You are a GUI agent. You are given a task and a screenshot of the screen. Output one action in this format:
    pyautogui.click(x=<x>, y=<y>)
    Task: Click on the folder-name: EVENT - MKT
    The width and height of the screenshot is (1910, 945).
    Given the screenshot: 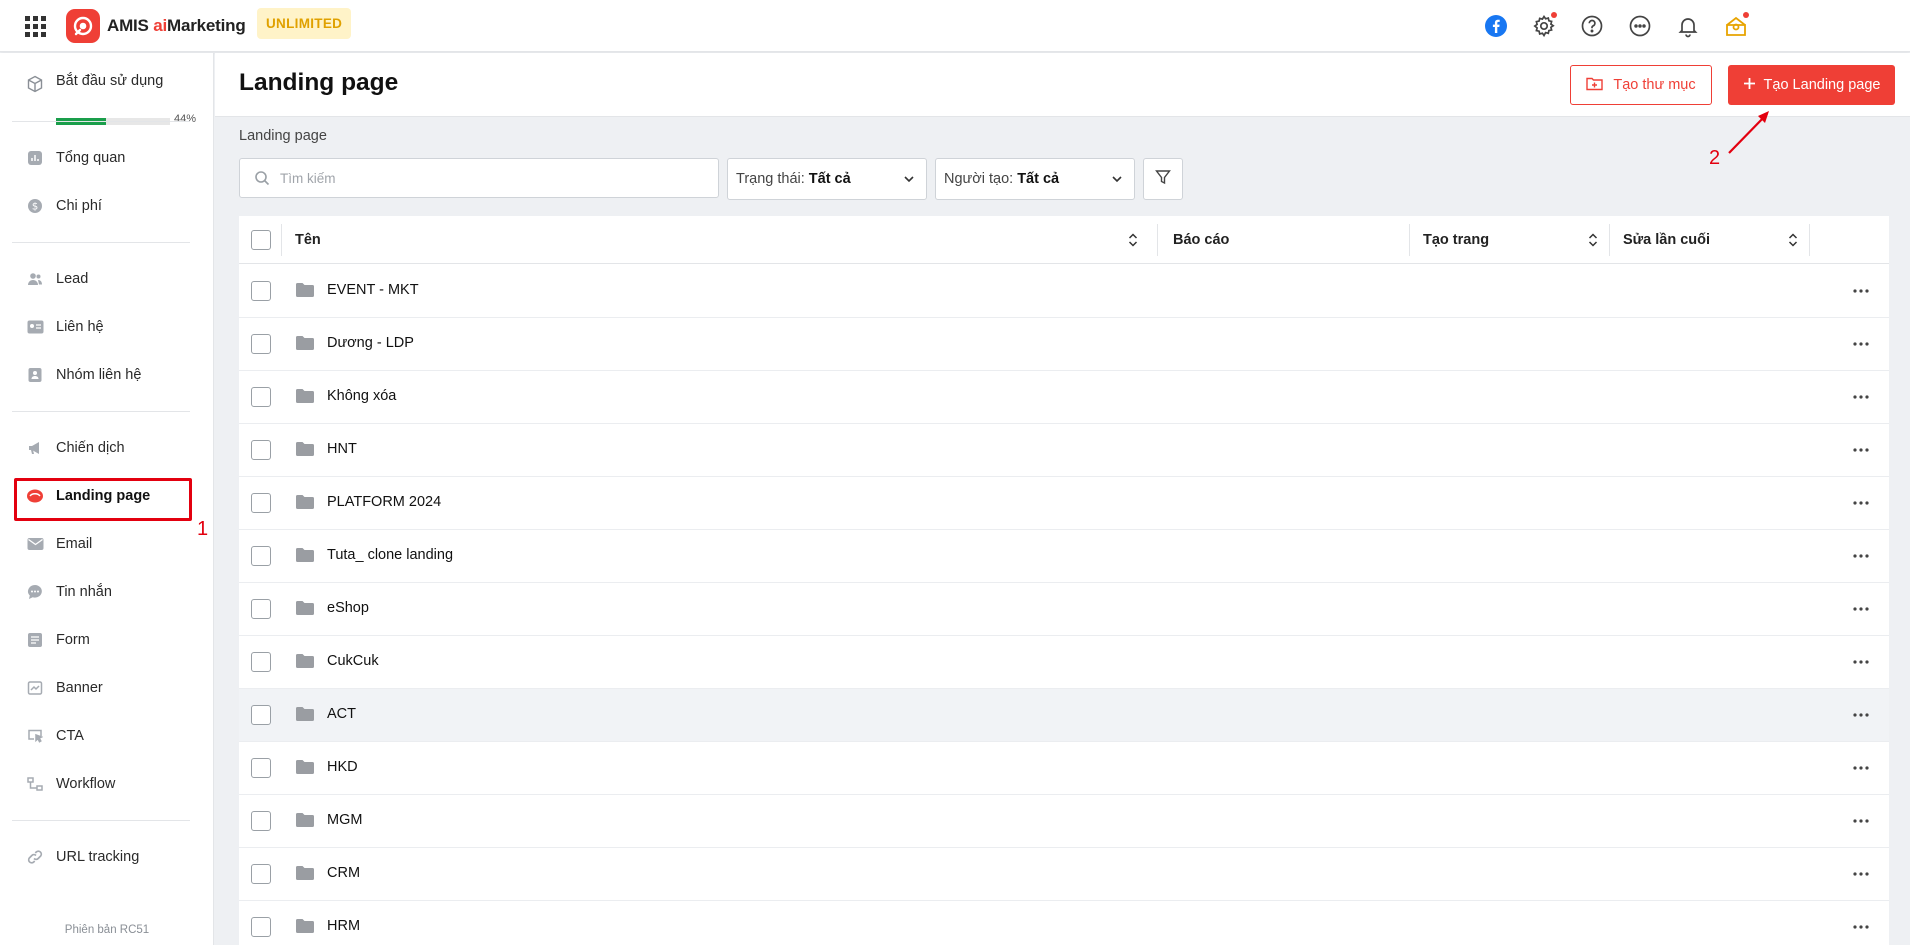 What is the action you would take?
    pyautogui.click(x=373, y=290)
    